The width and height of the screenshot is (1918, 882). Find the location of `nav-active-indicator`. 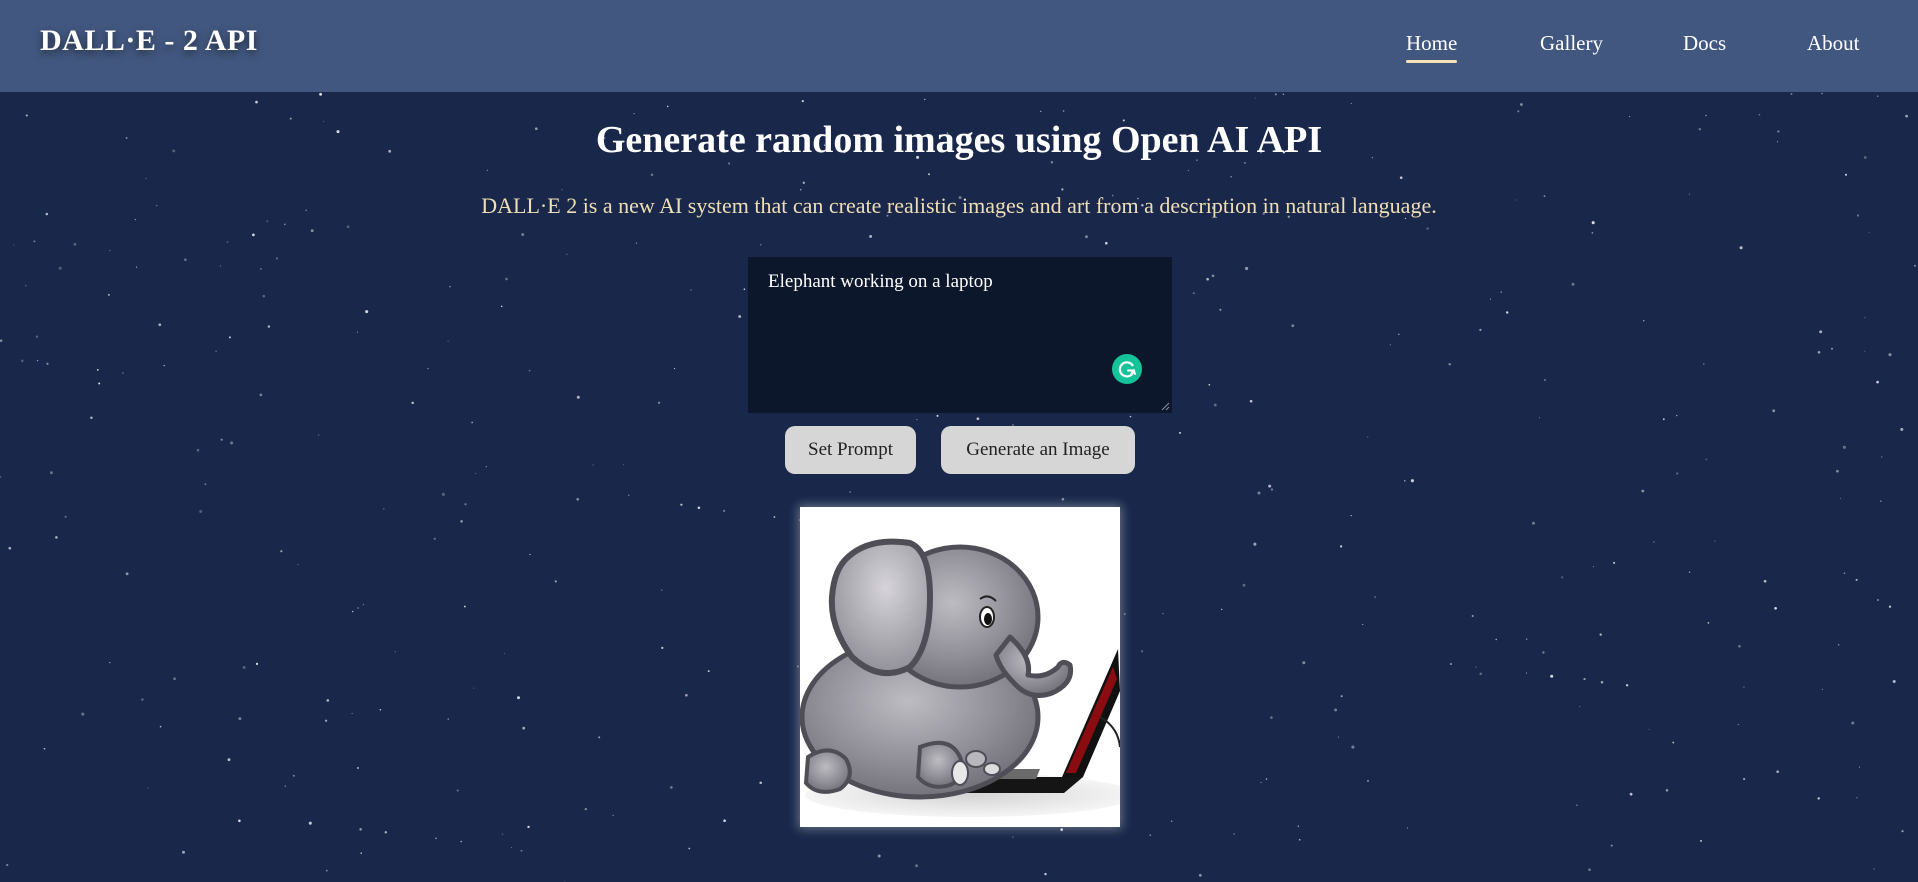

nav-active-indicator is located at coordinates (1432, 61).